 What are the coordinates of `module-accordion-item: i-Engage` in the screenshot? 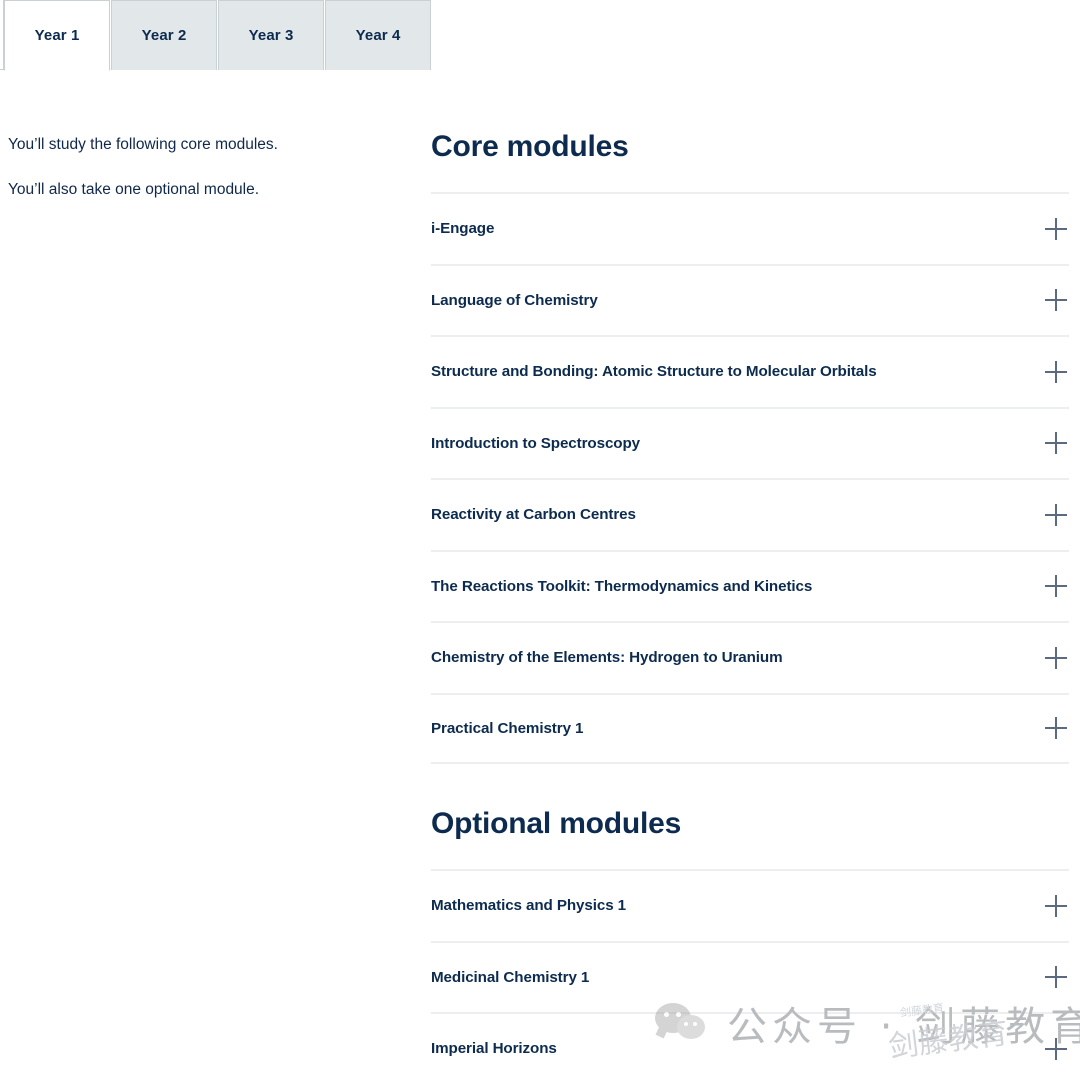 It's located at (750, 228).